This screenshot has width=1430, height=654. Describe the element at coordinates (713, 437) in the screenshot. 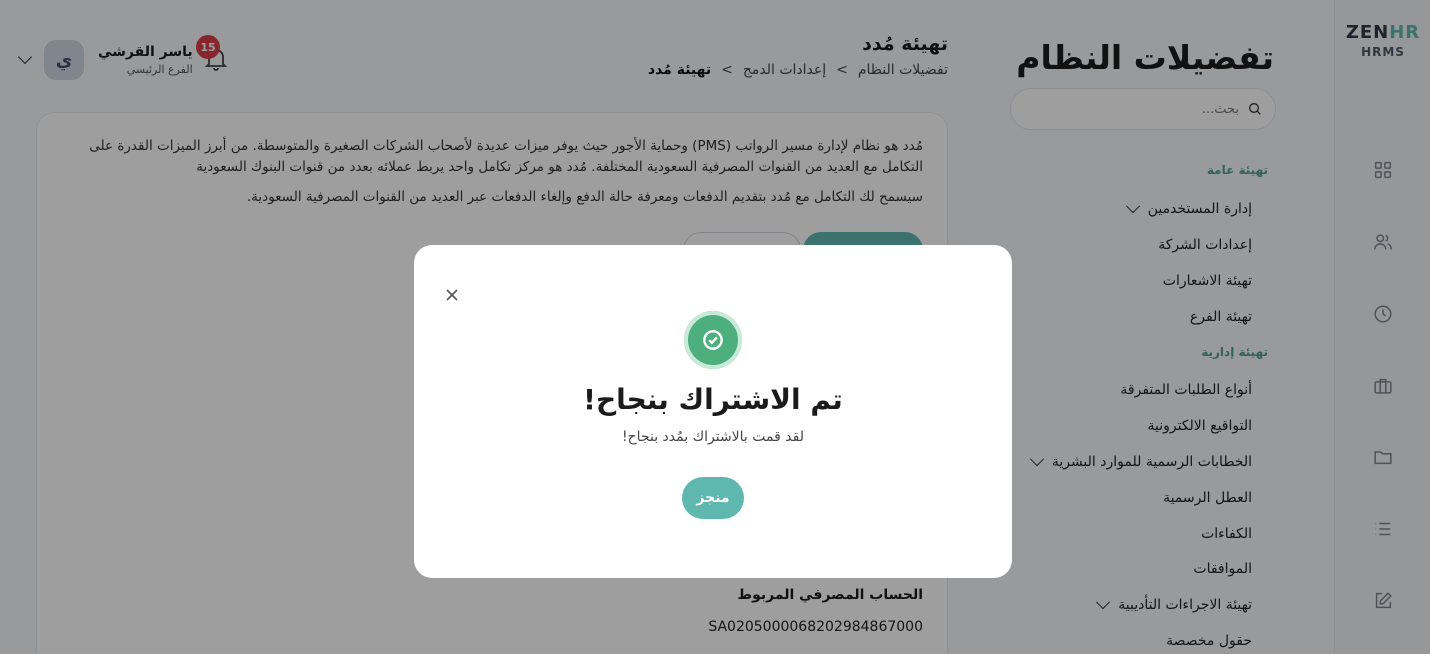

I see `dialog-message: لقد قمت بالاشتراك بمُدد بنجاح!` at that location.